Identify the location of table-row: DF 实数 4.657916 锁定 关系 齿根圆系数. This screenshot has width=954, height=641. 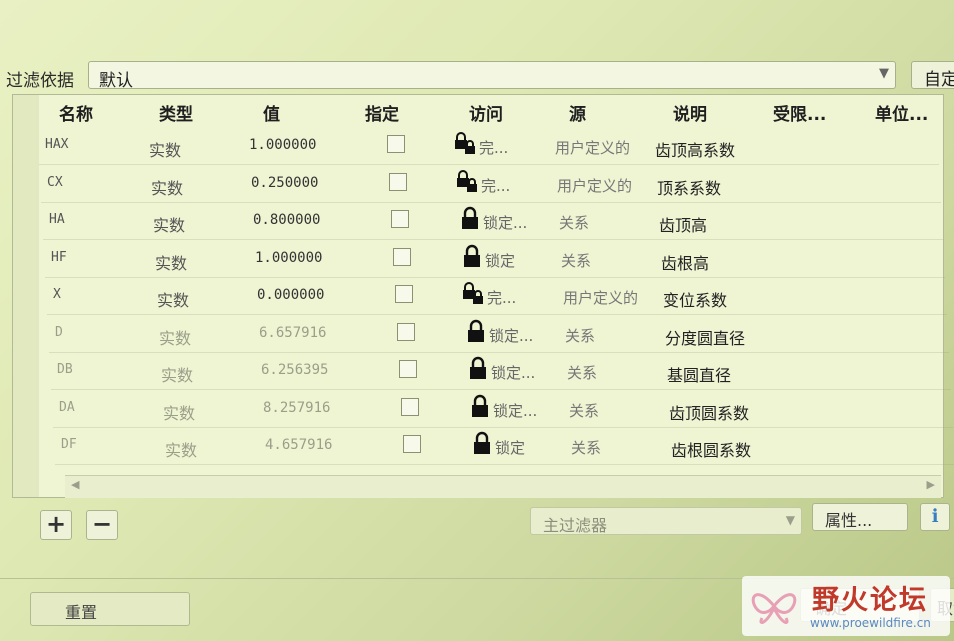
(504, 446).